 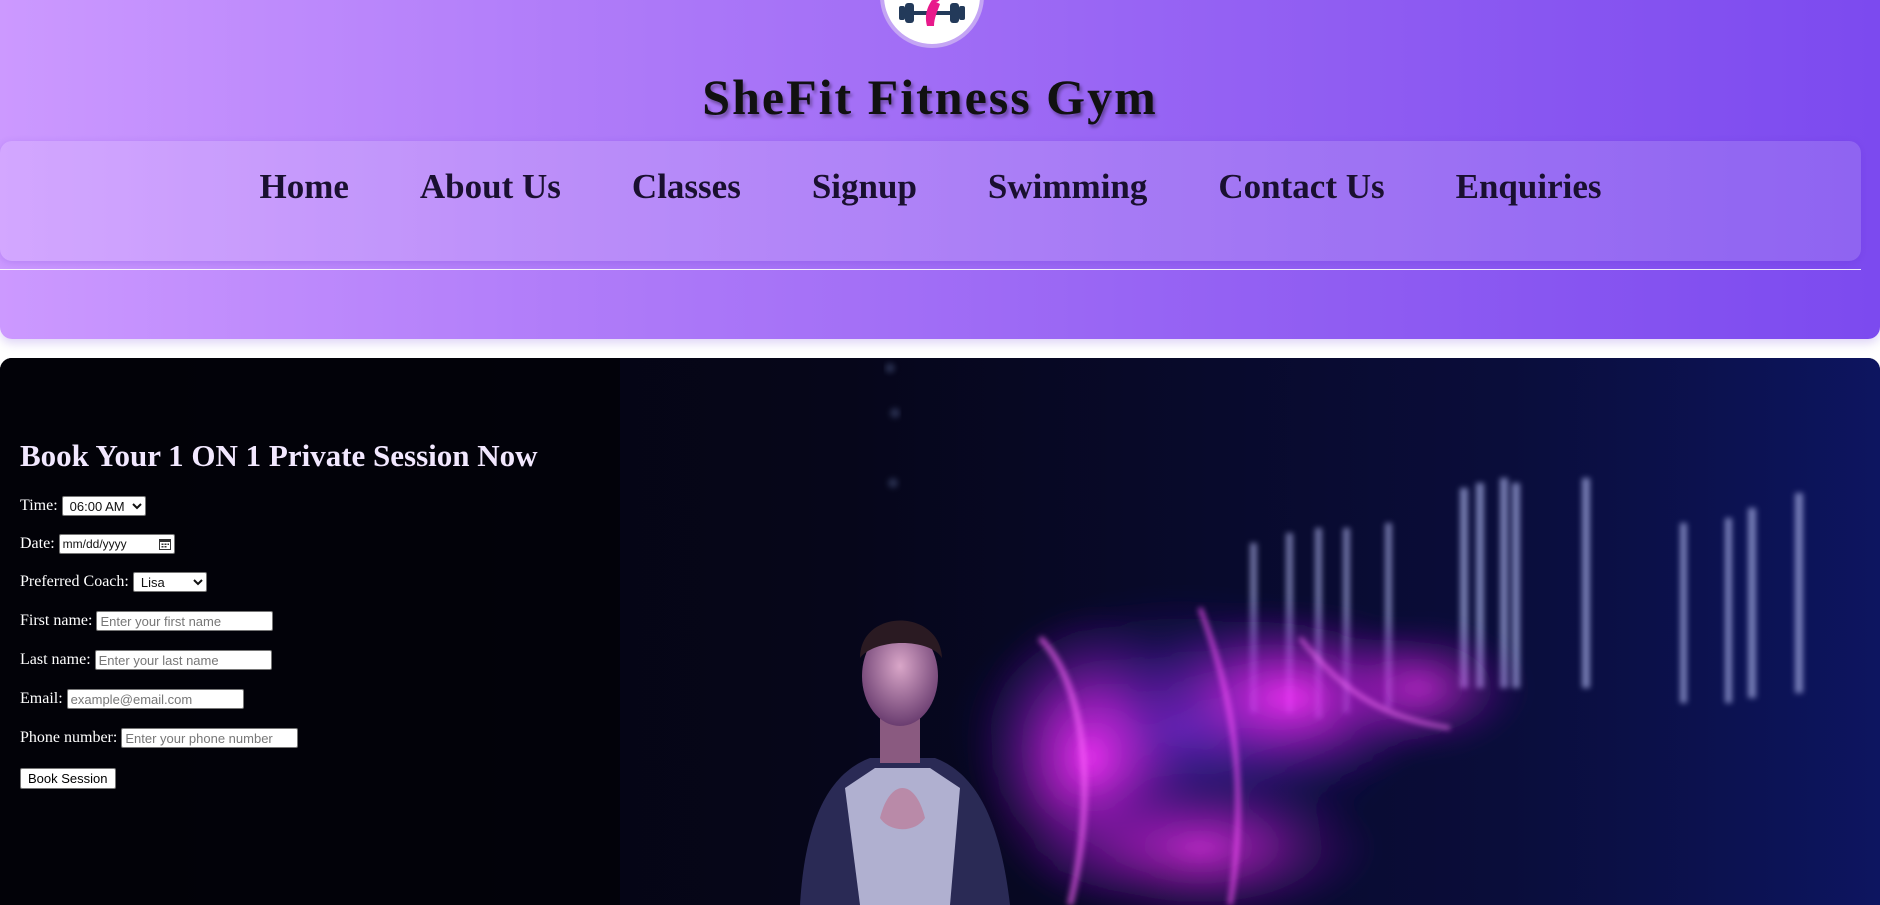 What do you see at coordinates (185, 621) in the screenshot?
I see `first-name-input` at bounding box center [185, 621].